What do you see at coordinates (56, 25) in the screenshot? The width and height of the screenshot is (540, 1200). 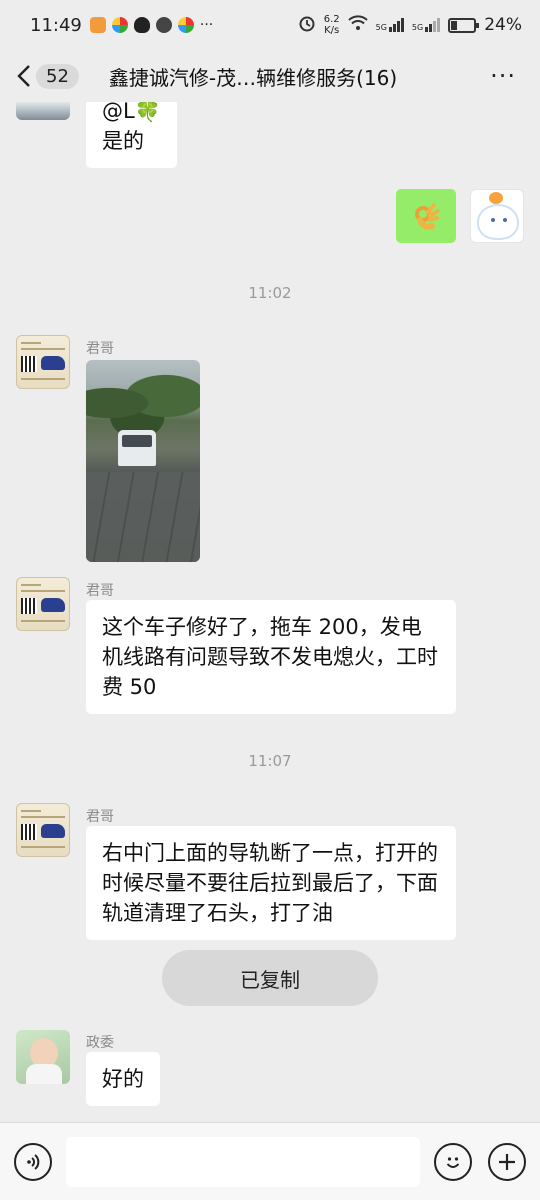 I see `status-time: 11:49` at bounding box center [56, 25].